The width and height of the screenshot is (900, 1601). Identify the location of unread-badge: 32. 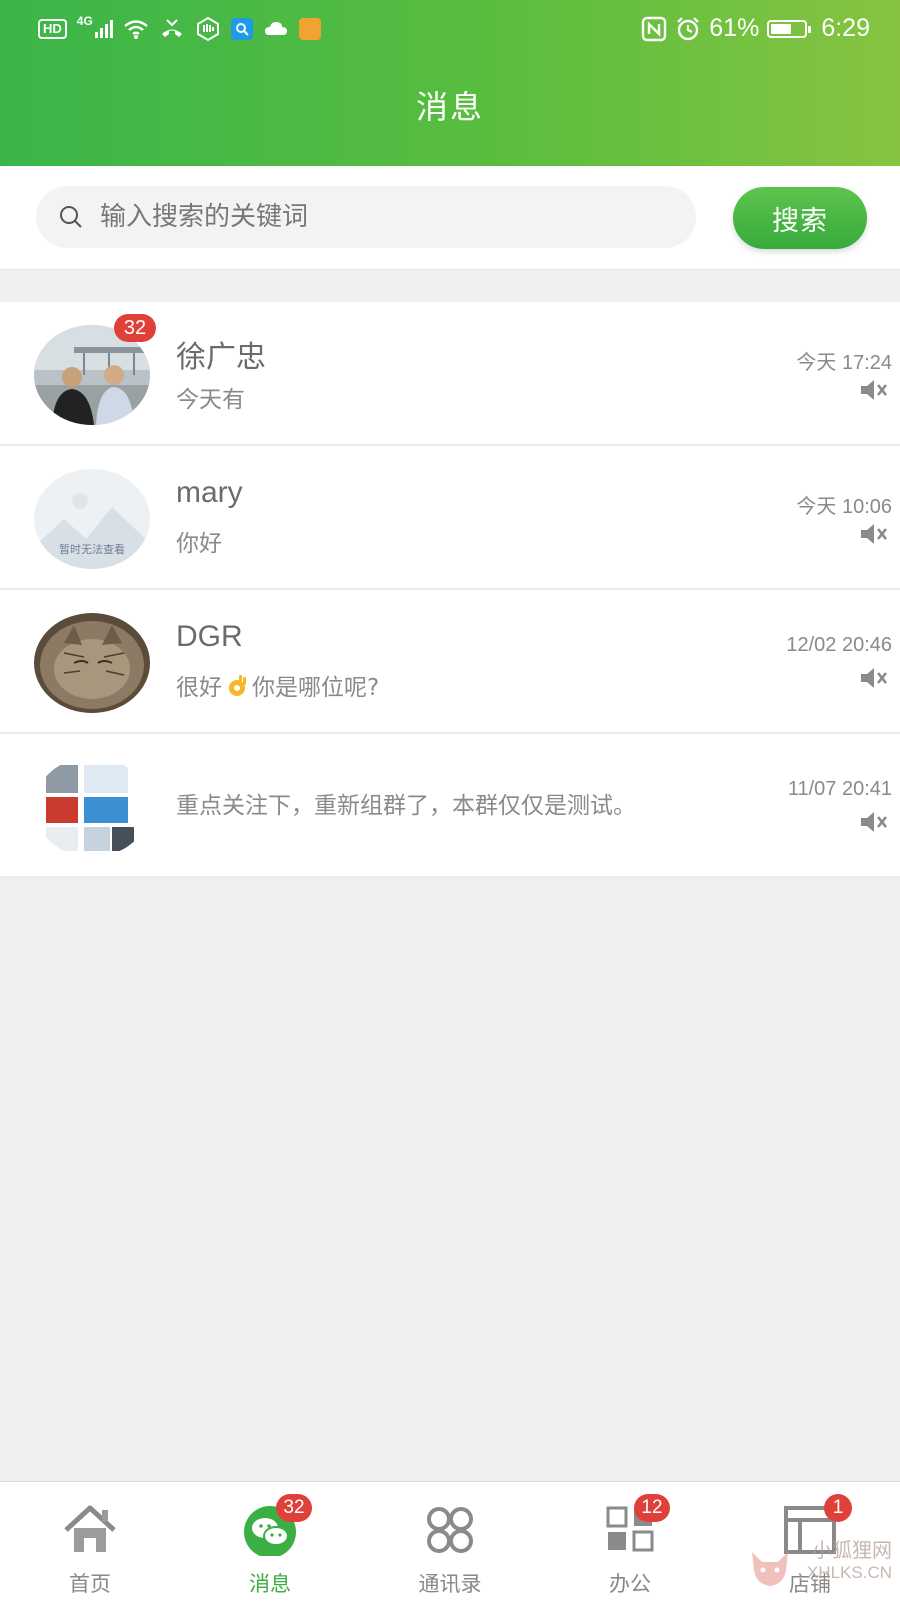
(135, 328).